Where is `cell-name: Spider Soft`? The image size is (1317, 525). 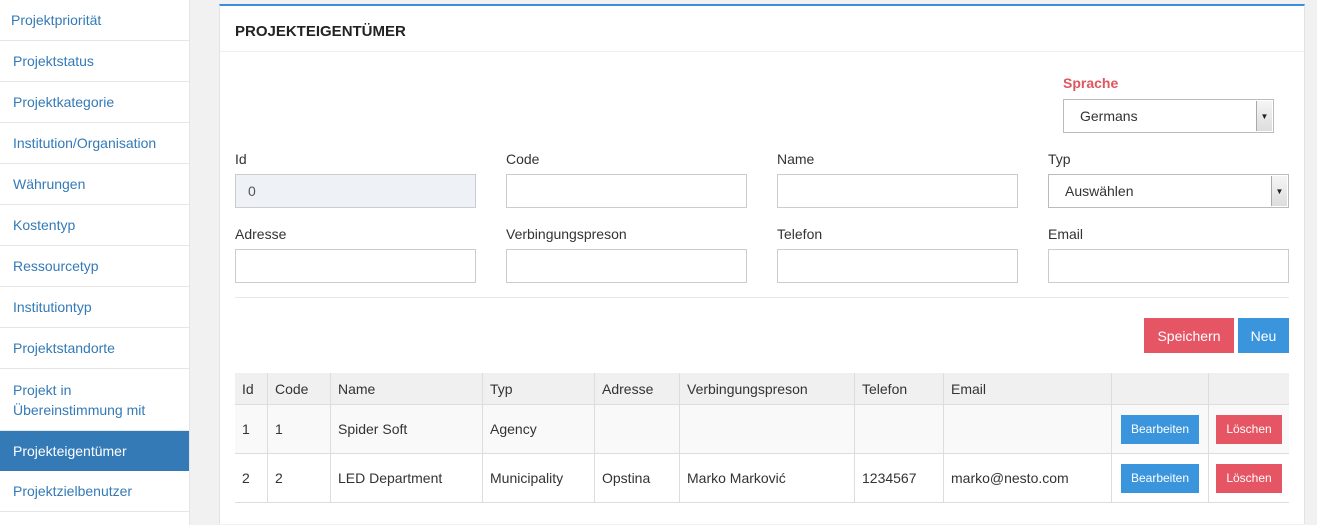 cell-name: Spider Soft is located at coordinates (406, 429).